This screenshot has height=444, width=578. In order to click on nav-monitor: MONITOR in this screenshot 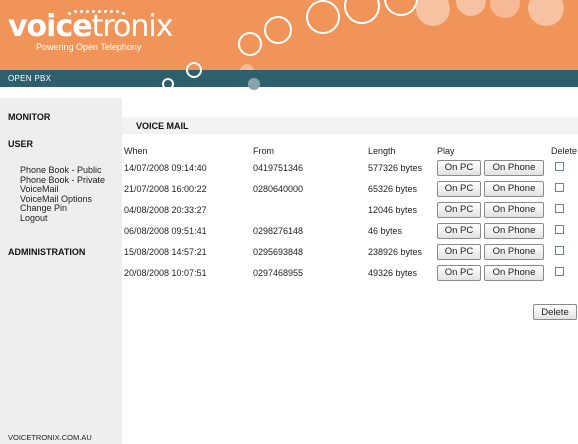, I will do `click(29, 117)`.